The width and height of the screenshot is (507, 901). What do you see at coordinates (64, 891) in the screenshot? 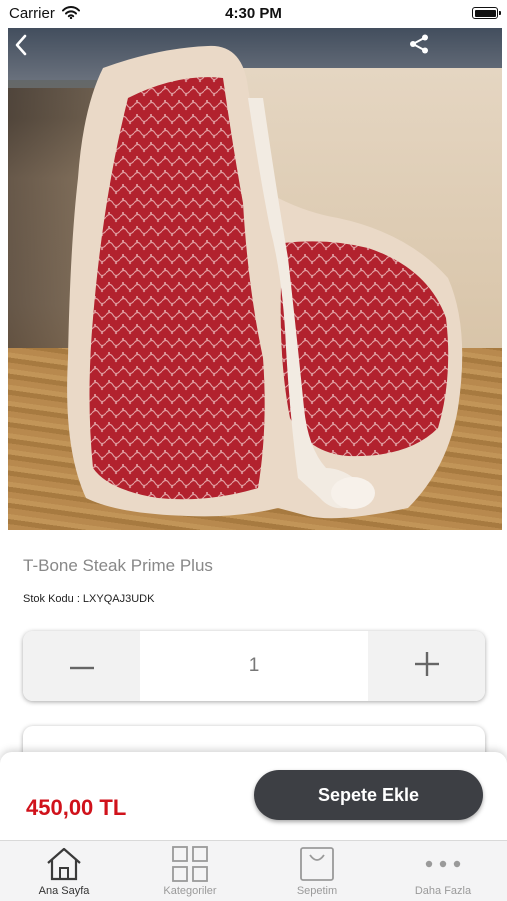
I see `tab-home-label: Ana Sayfa` at bounding box center [64, 891].